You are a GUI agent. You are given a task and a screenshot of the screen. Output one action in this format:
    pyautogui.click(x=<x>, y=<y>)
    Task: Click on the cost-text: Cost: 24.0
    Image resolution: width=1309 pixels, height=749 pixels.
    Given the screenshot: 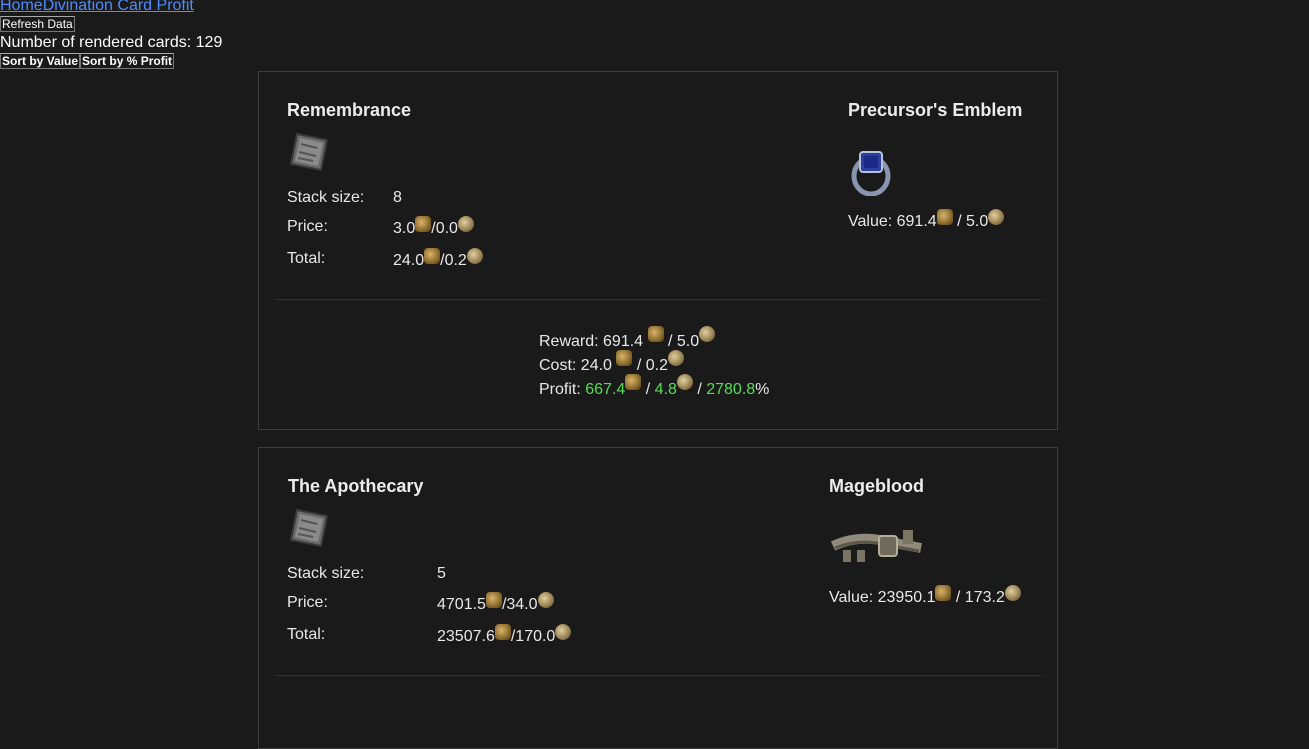 What is the action you would take?
    pyautogui.click(x=575, y=365)
    